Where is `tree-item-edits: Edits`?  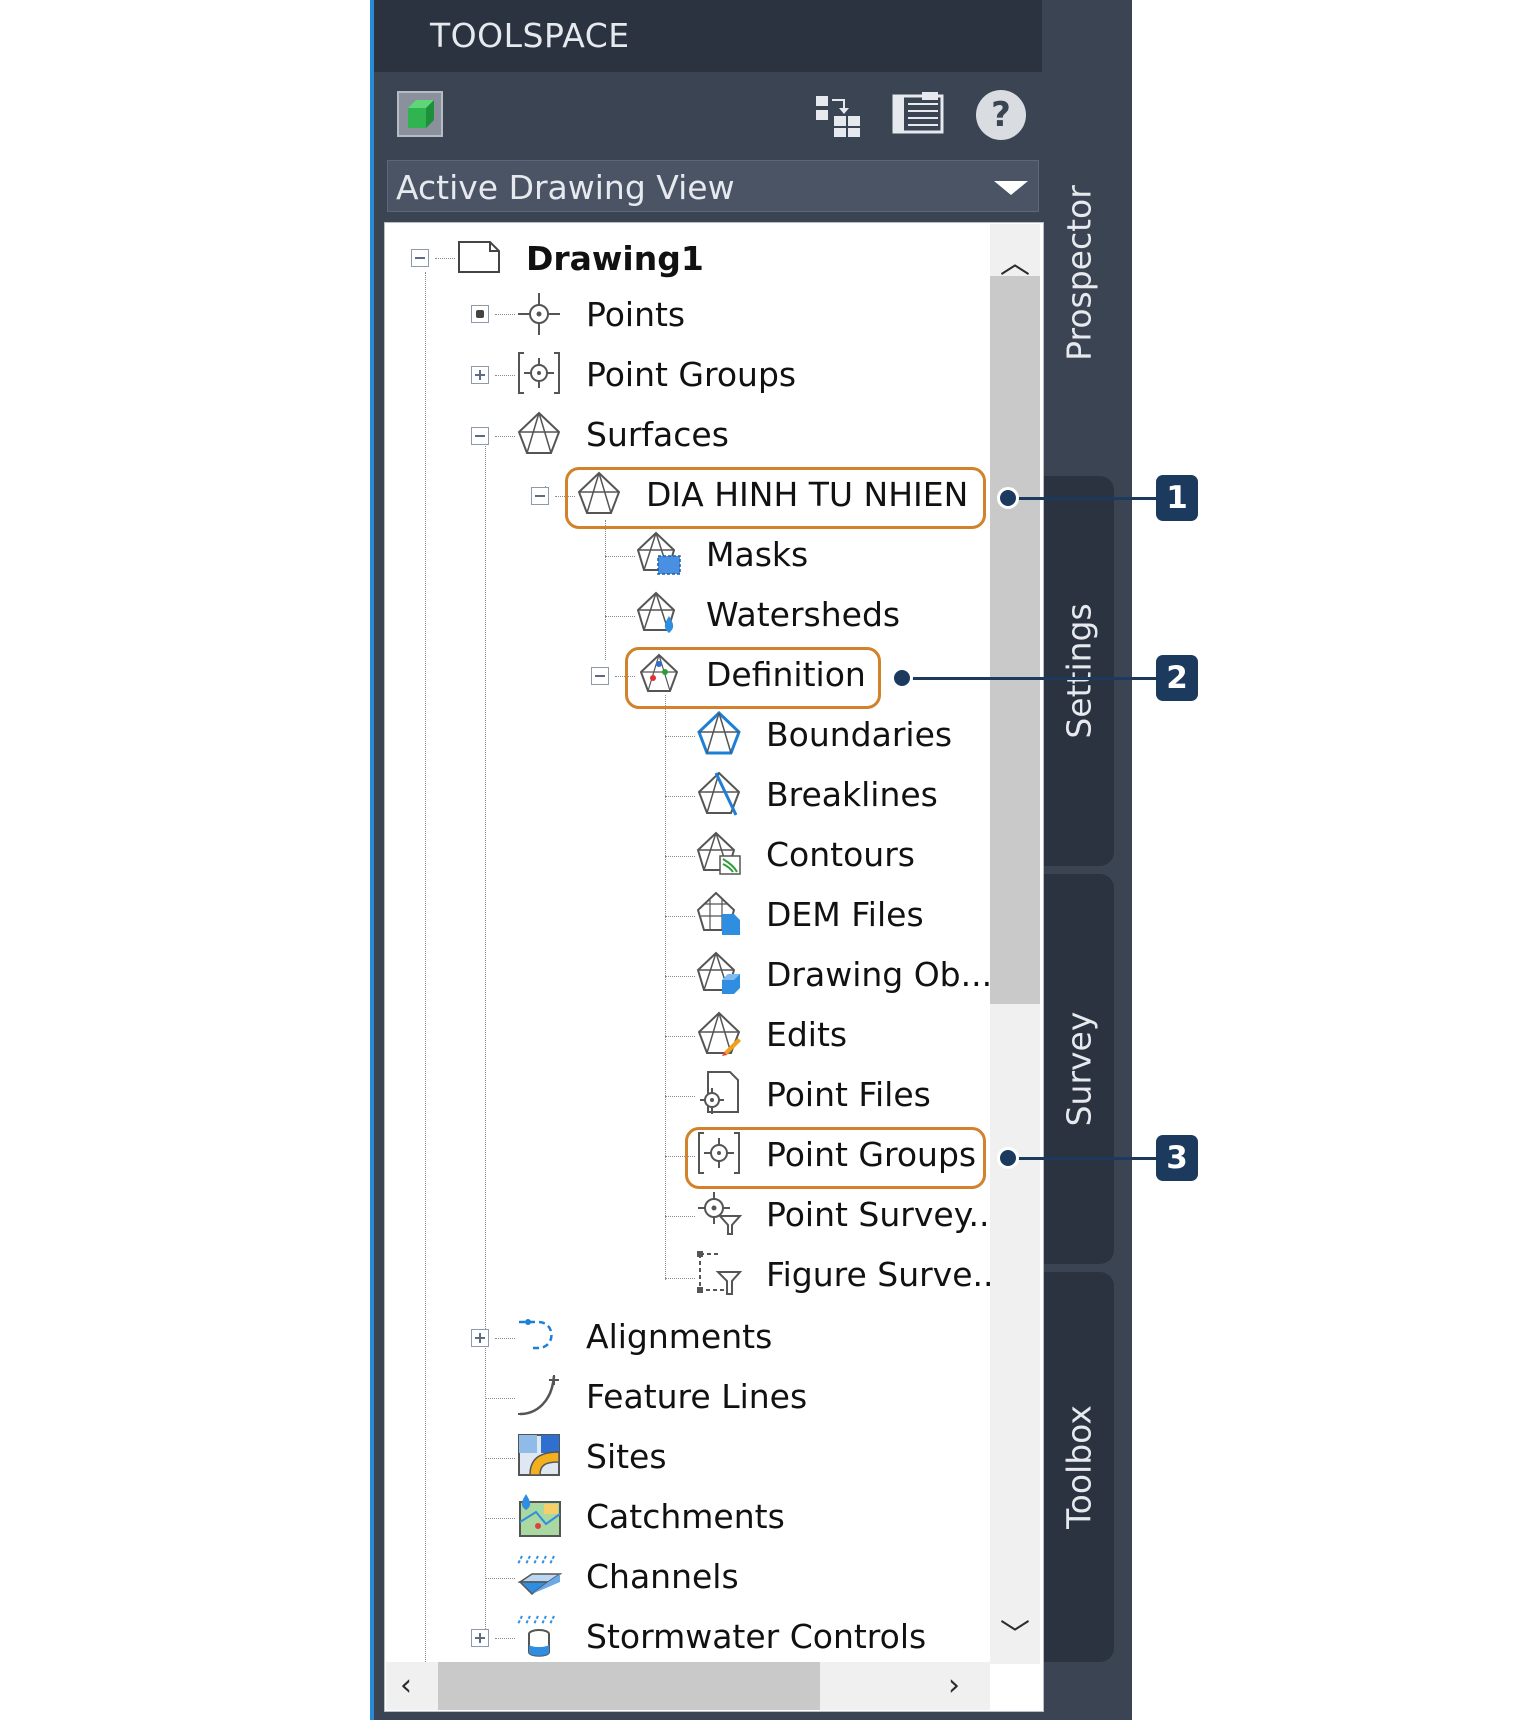 tree-item-edits: Edits is located at coordinates (806, 1035).